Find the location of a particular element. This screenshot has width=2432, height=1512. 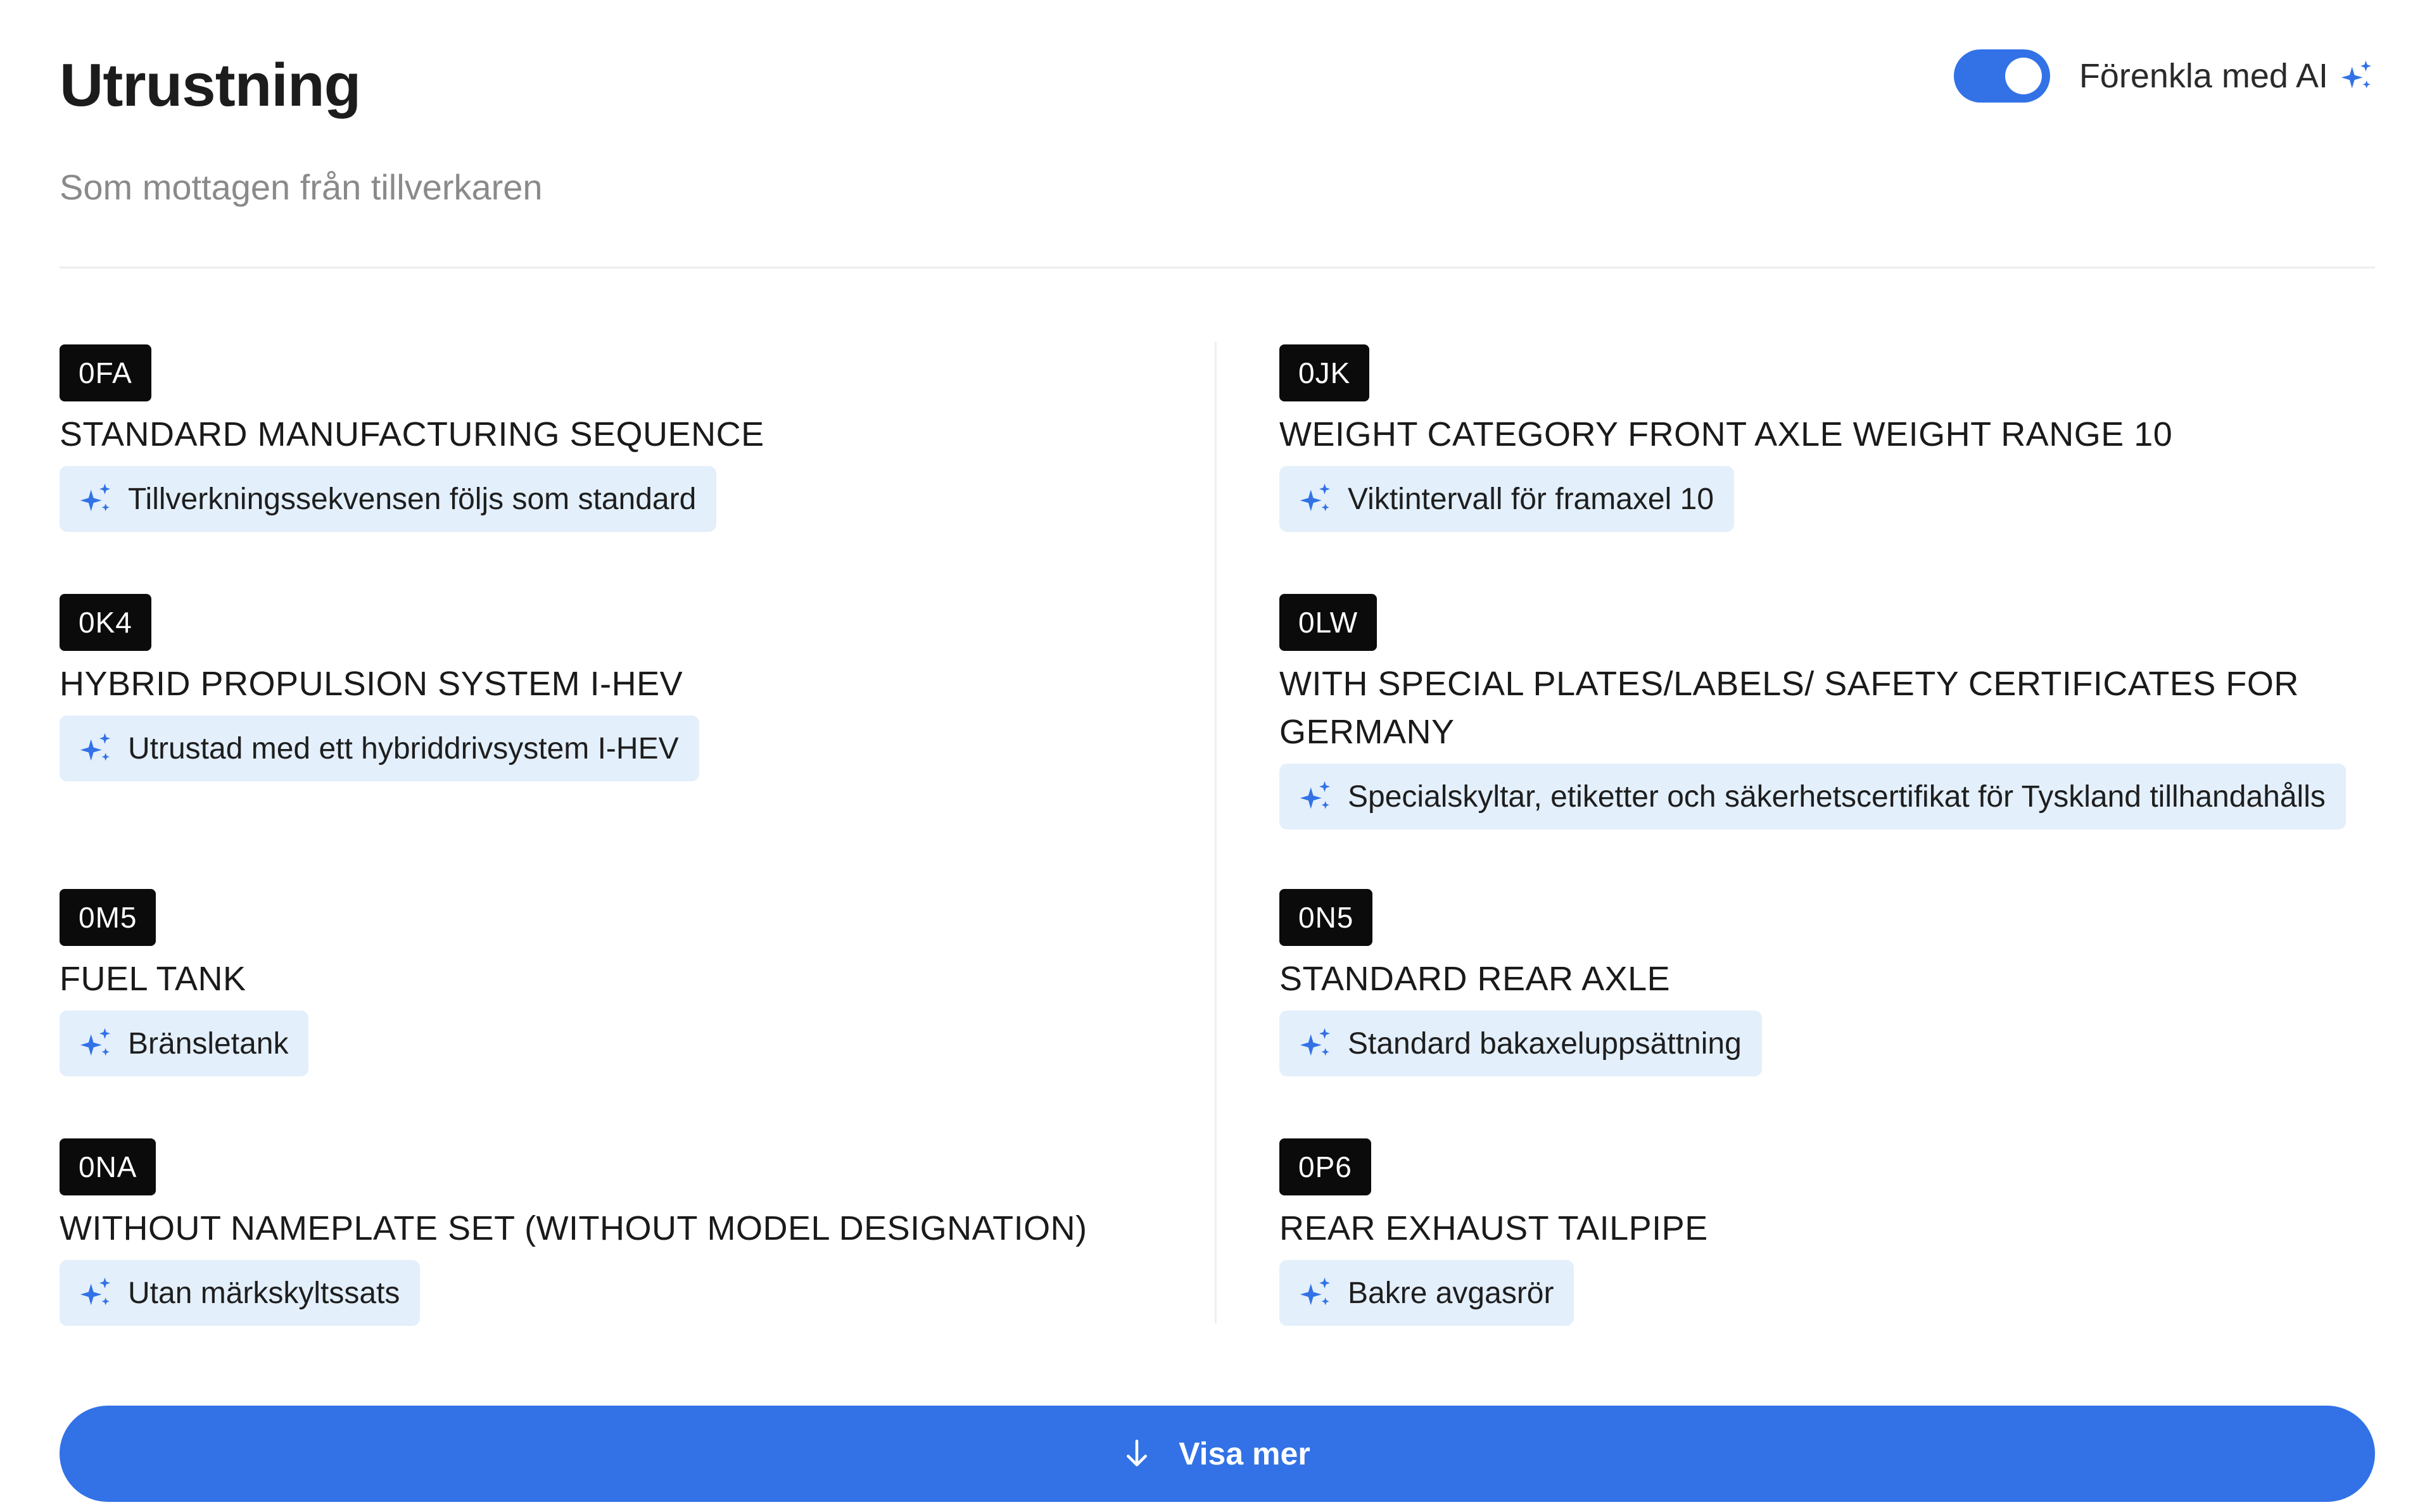

ai-description-chip: Utan märkskyltssats is located at coordinates (240, 1293).